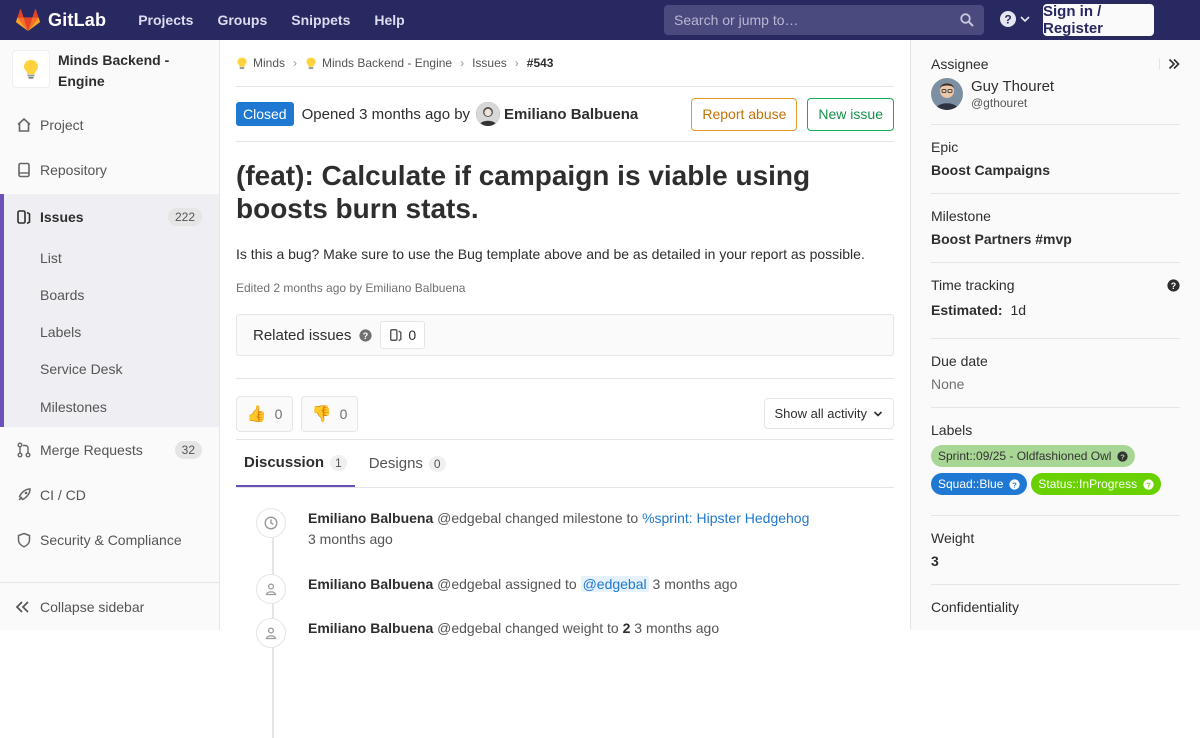 This screenshot has height=738, width=1200. I want to click on search-box, so click(824, 20).